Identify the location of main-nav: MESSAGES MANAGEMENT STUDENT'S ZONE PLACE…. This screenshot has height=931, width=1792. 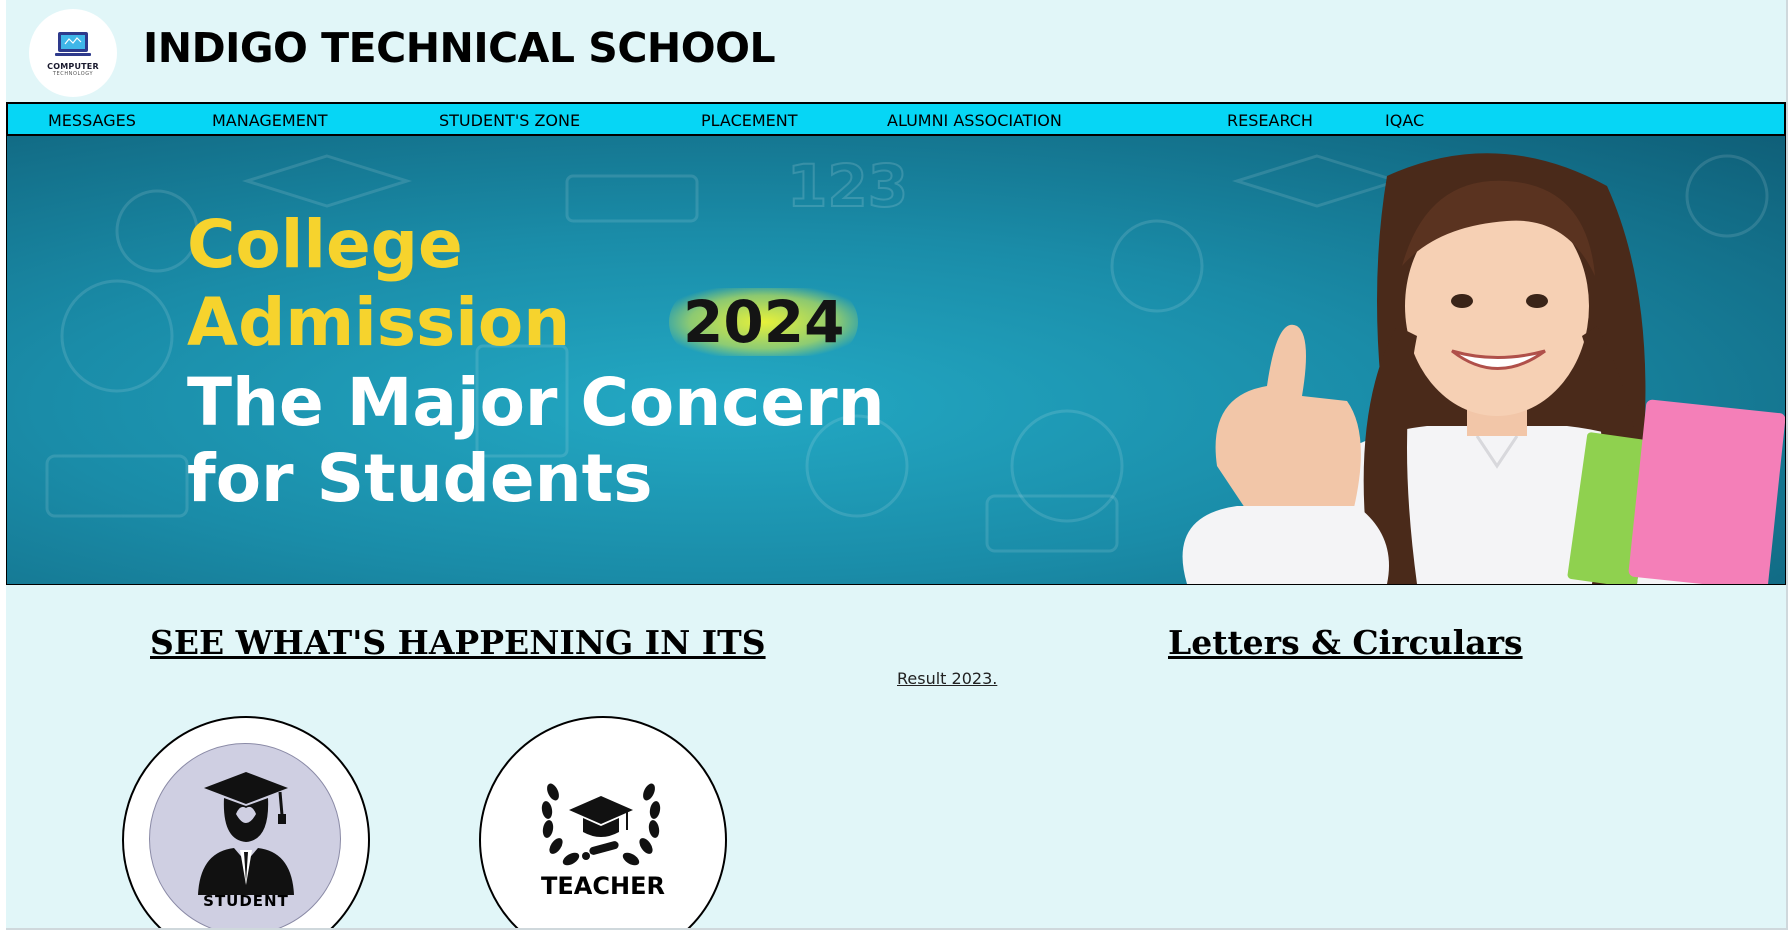
(896, 119).